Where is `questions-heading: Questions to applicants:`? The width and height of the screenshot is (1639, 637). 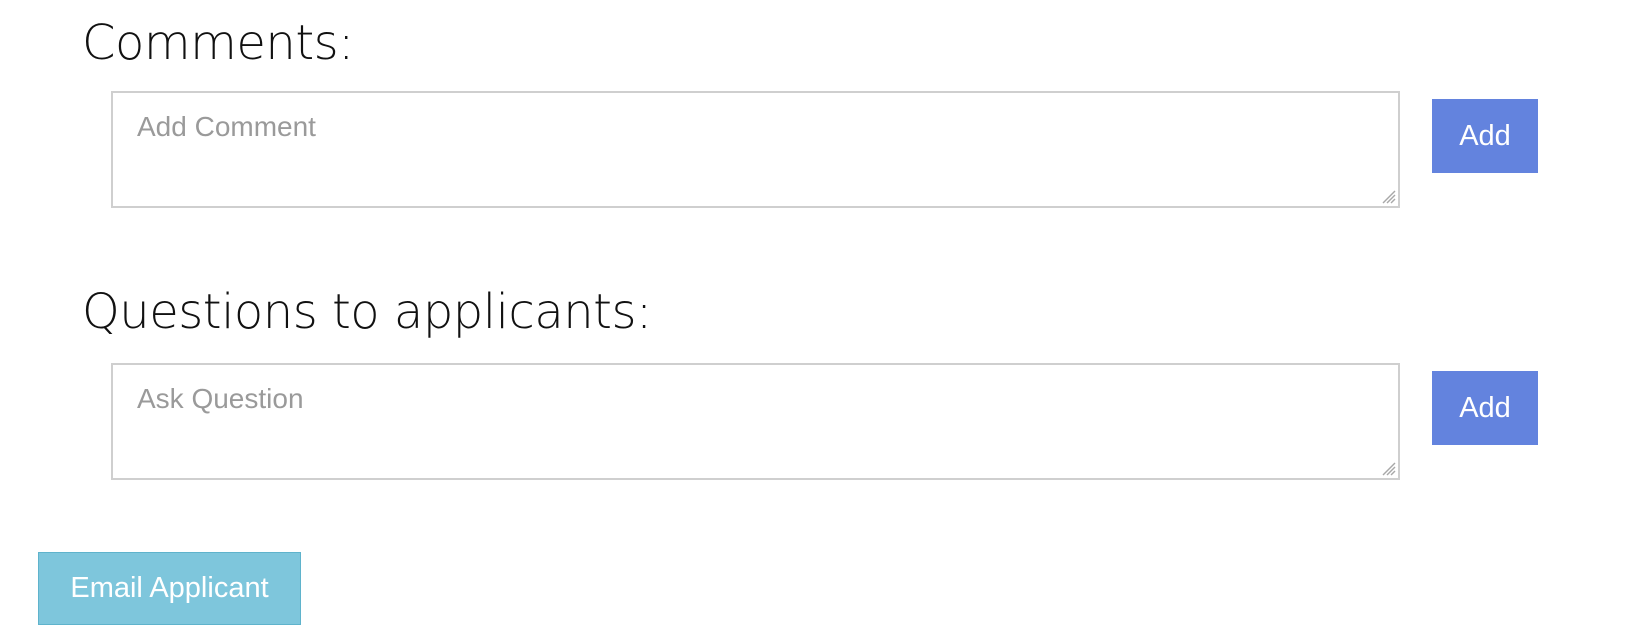
questions-heading: Questions to applicants: is located at coordinates (367, 312).